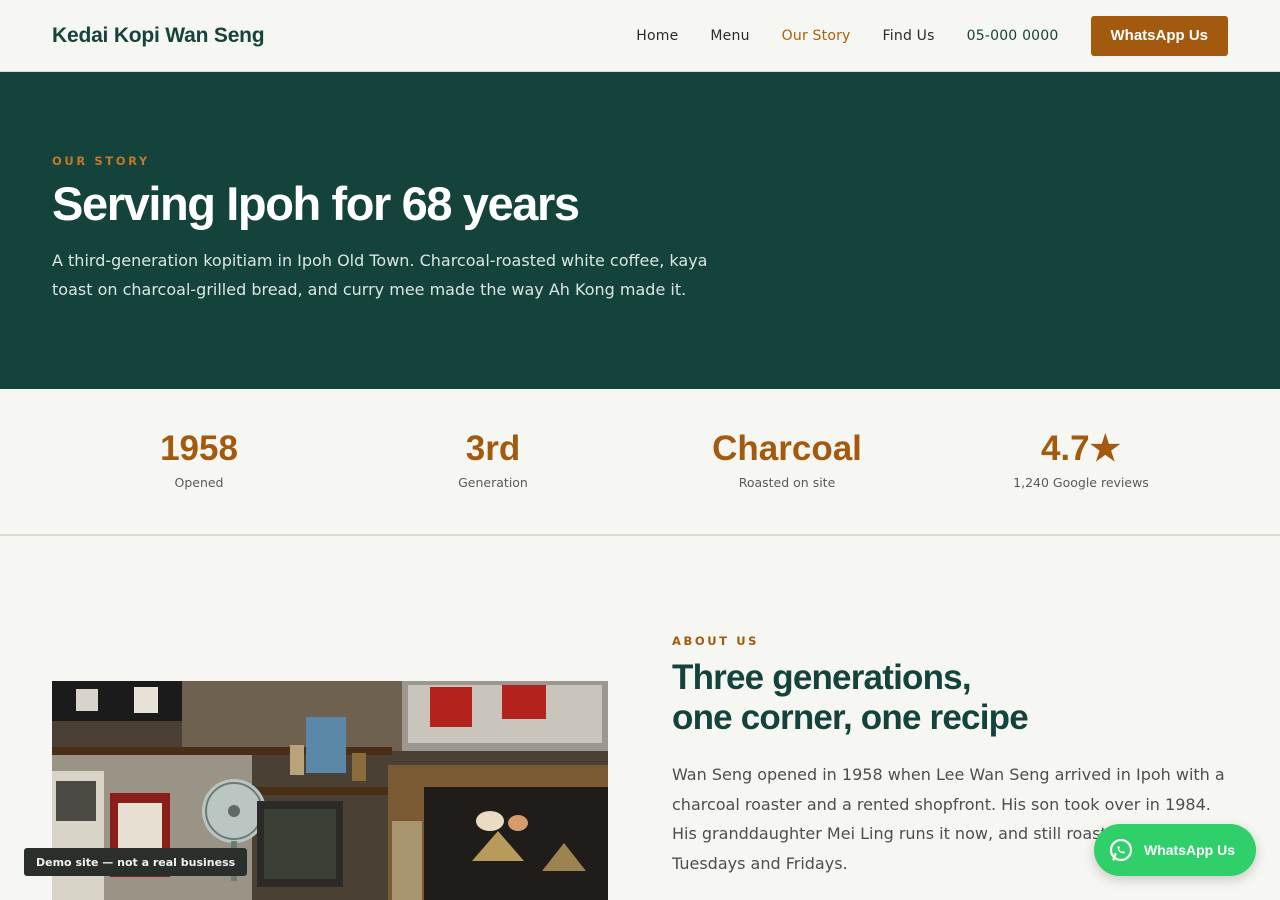 This screenshot has width=1280, height=900. Describe the element at coordinates (909, 36) in the screenshot. I see `nav-find-us: Find Us` at that location.